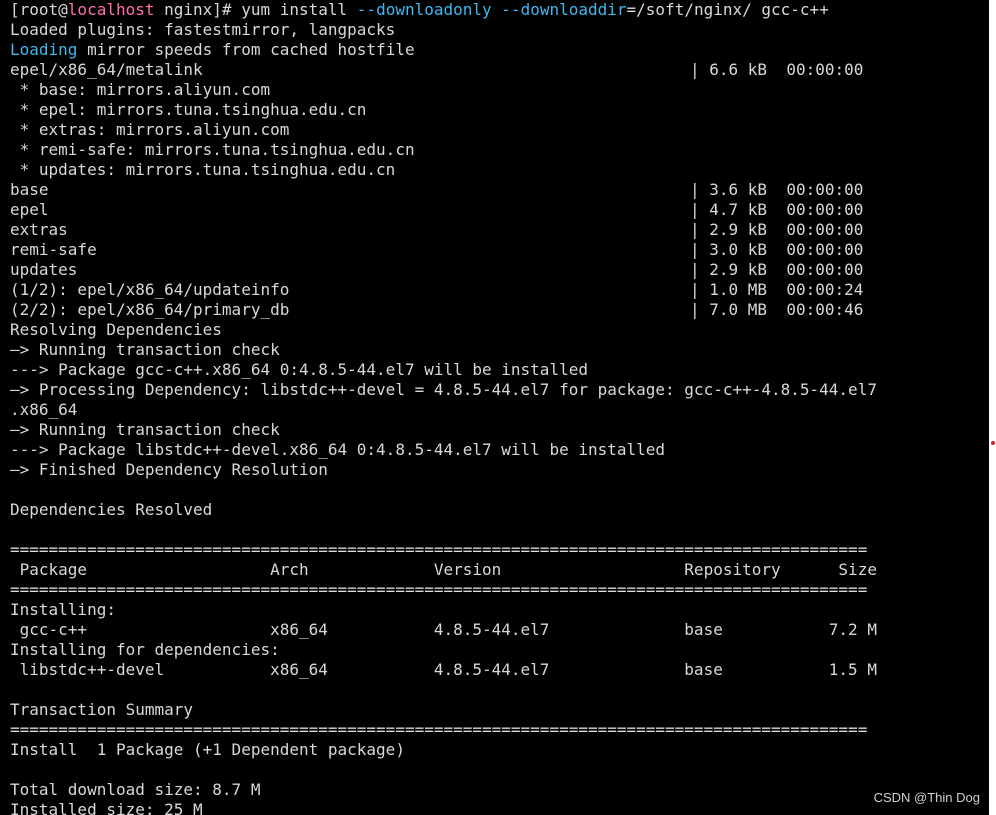  Describe the element at coordinates (727, 9) in the screenshot. I see `command-args: =/soft/nginx/ gcc-c++` at that location.